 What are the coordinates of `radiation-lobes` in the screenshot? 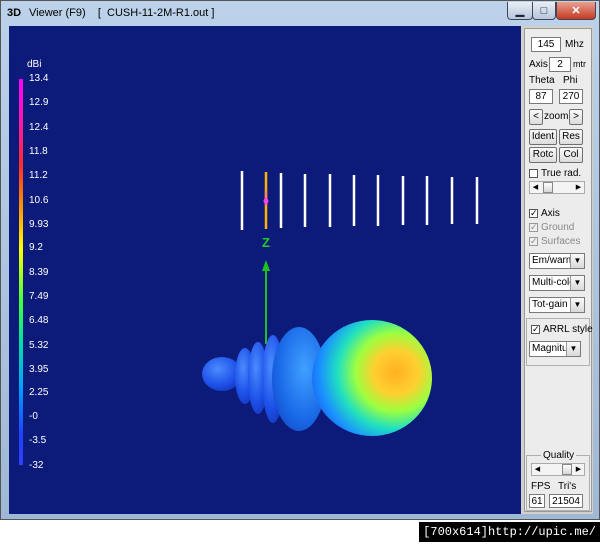 It's located at (317, 378).